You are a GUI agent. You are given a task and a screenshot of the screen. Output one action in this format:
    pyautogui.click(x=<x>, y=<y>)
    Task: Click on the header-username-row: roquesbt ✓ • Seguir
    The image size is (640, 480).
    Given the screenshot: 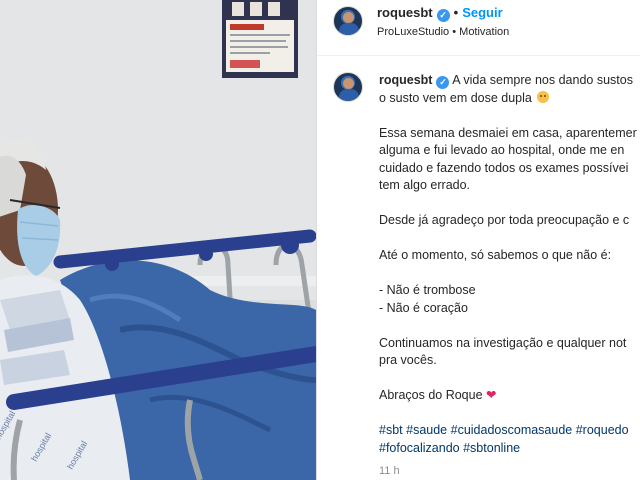 What is the action you would take?
    pyautogui.click(x=440, y=13)
    